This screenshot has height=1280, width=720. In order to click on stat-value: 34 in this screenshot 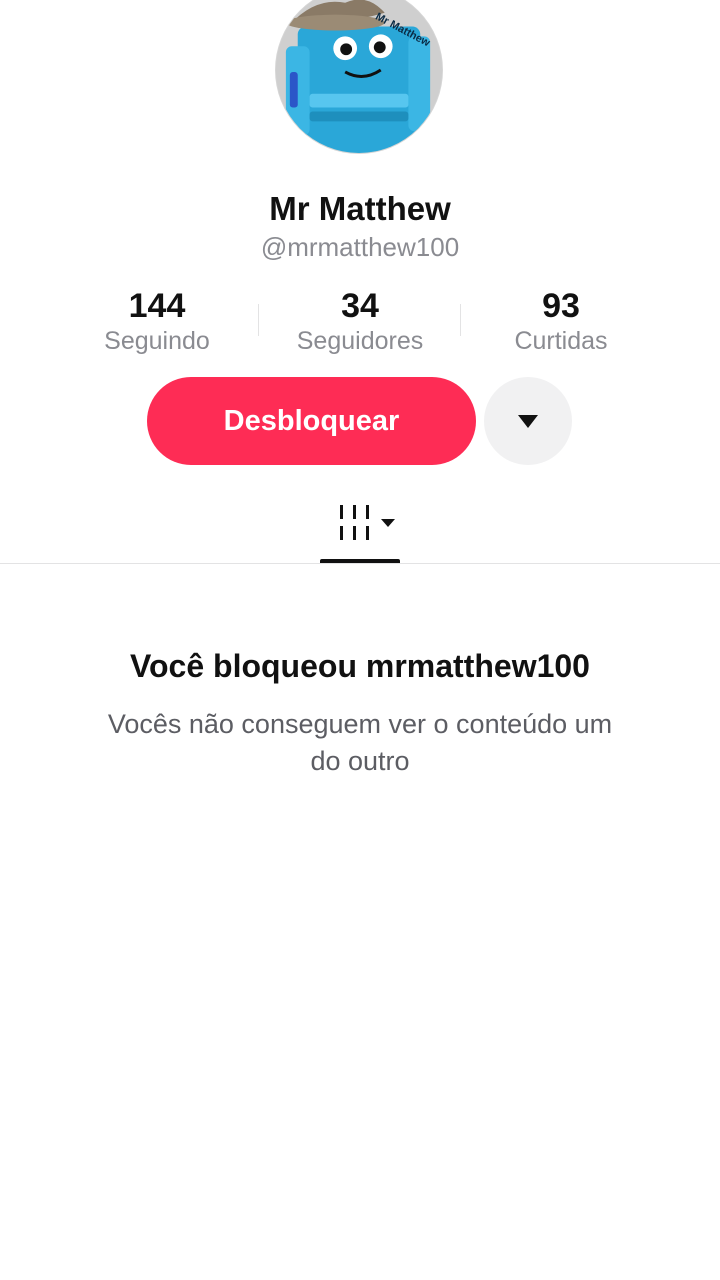, I will do `click(360, 306)`.